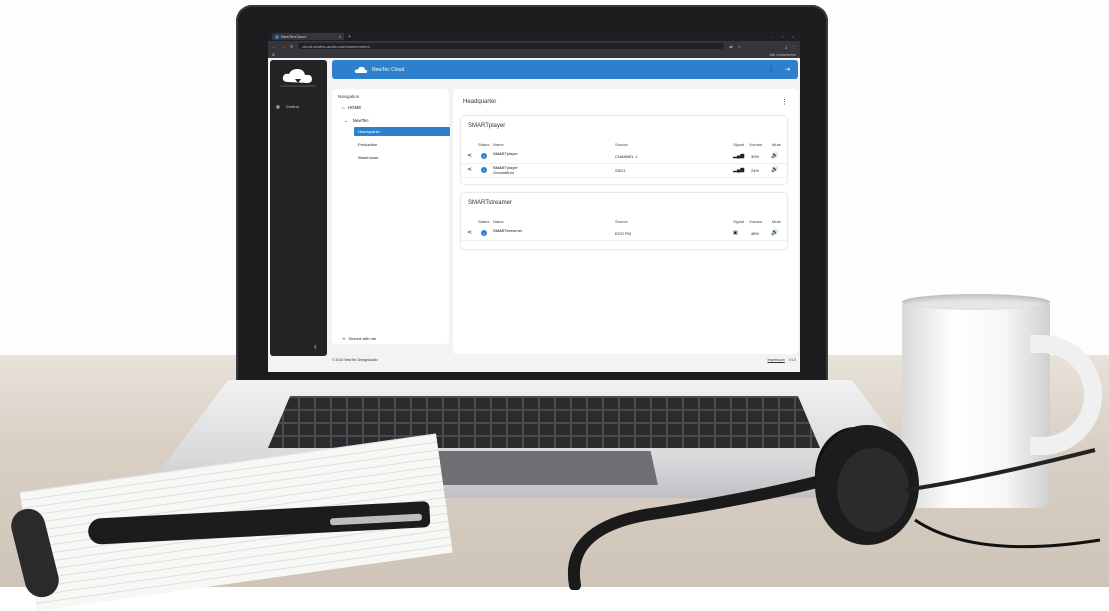 The height and width of the screenshot is (611, 1109). I want to click on nav-item-label: Headquarter, so click(369, 131).